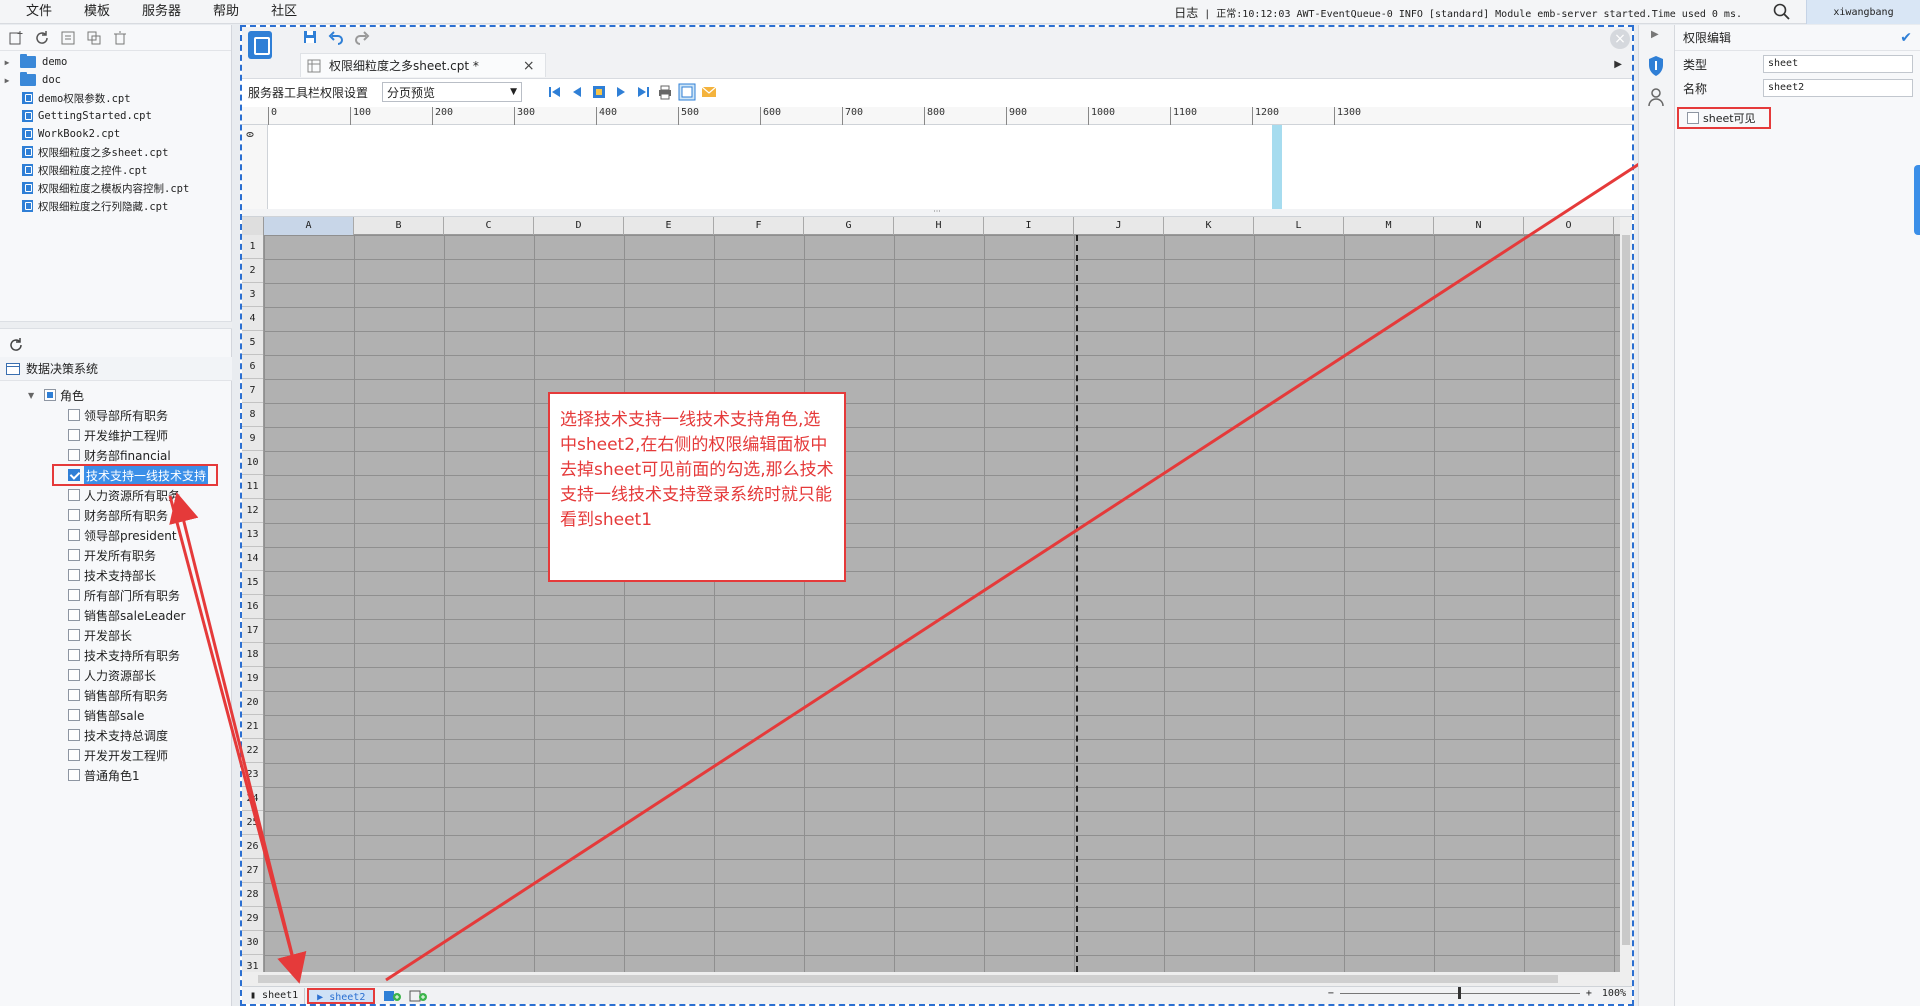  What do you see at coordinates (252, 487) in the screenshot?
I see `row-header: 11` at bounding box center [252, 487].